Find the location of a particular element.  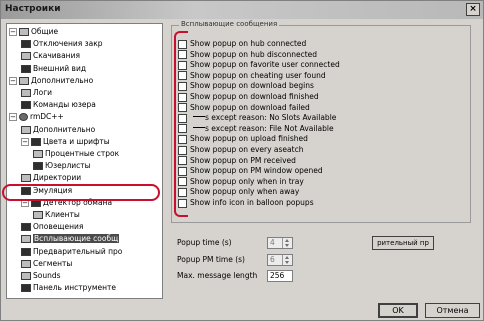

popup-option: Show popup on favorite user connected is located at coordinates (259, 64).